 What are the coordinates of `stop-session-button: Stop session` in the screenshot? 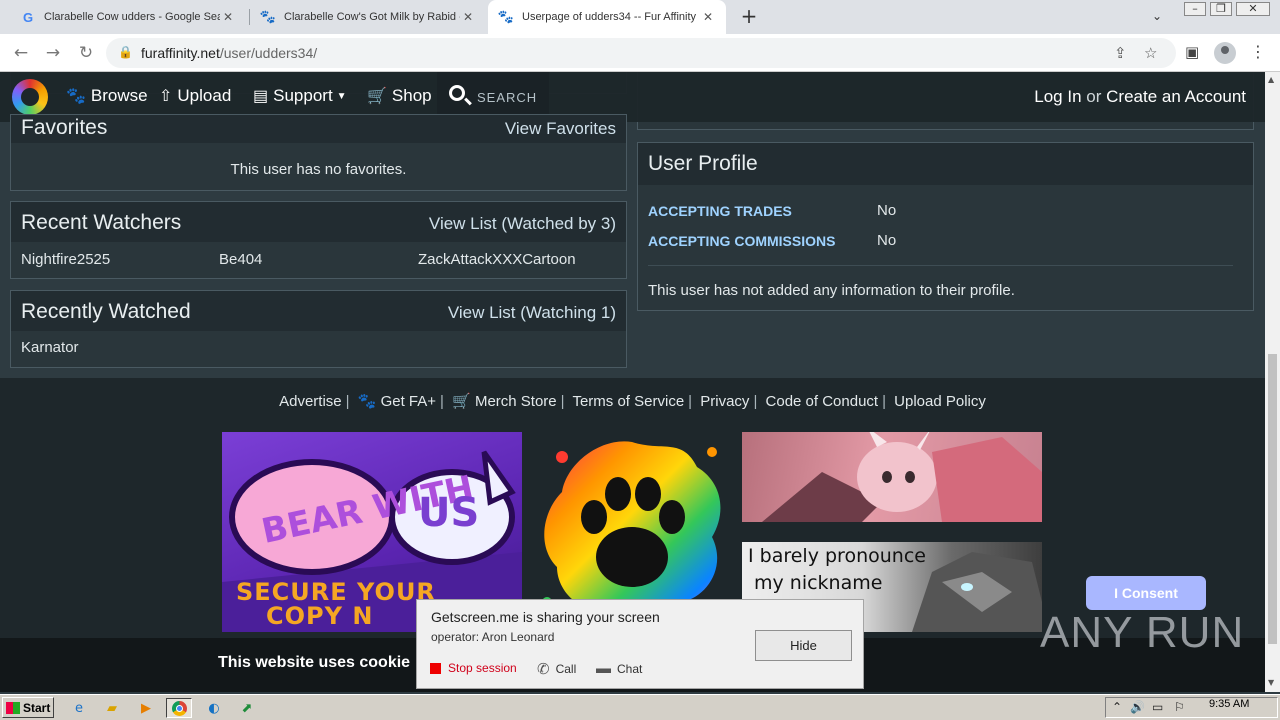 It's located at (473, 668).